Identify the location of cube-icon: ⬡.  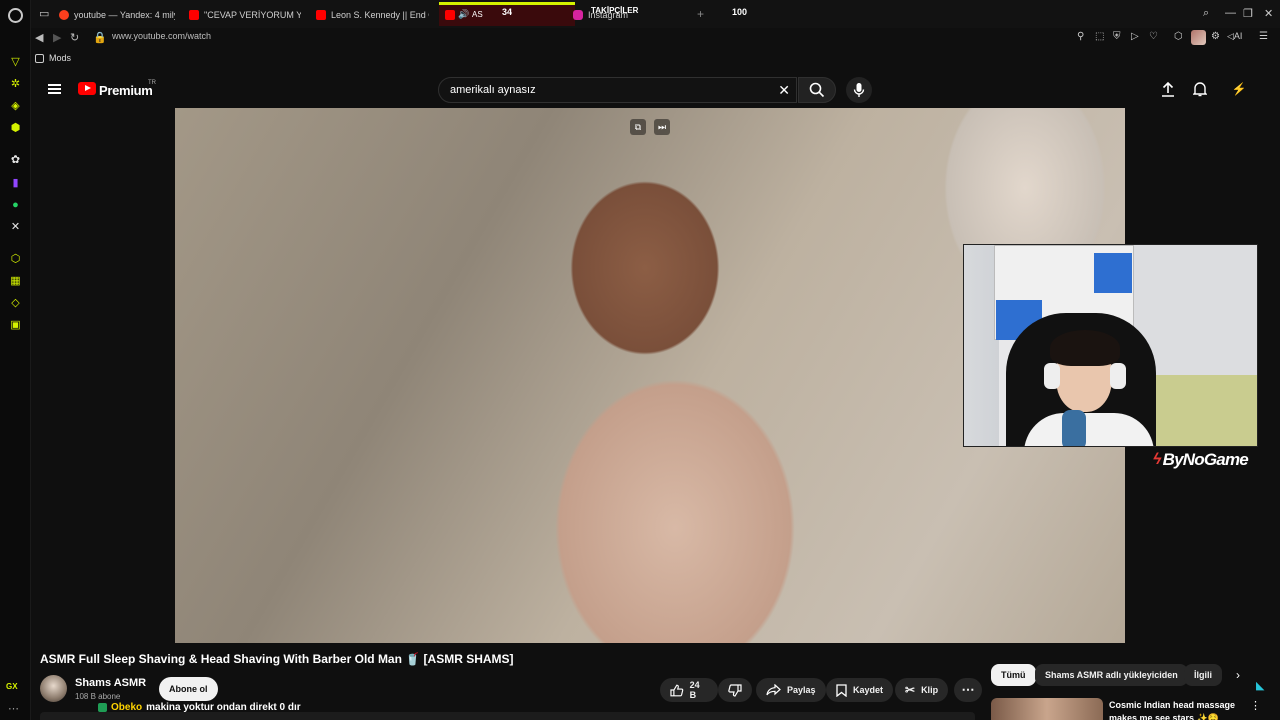
(1178, 36).